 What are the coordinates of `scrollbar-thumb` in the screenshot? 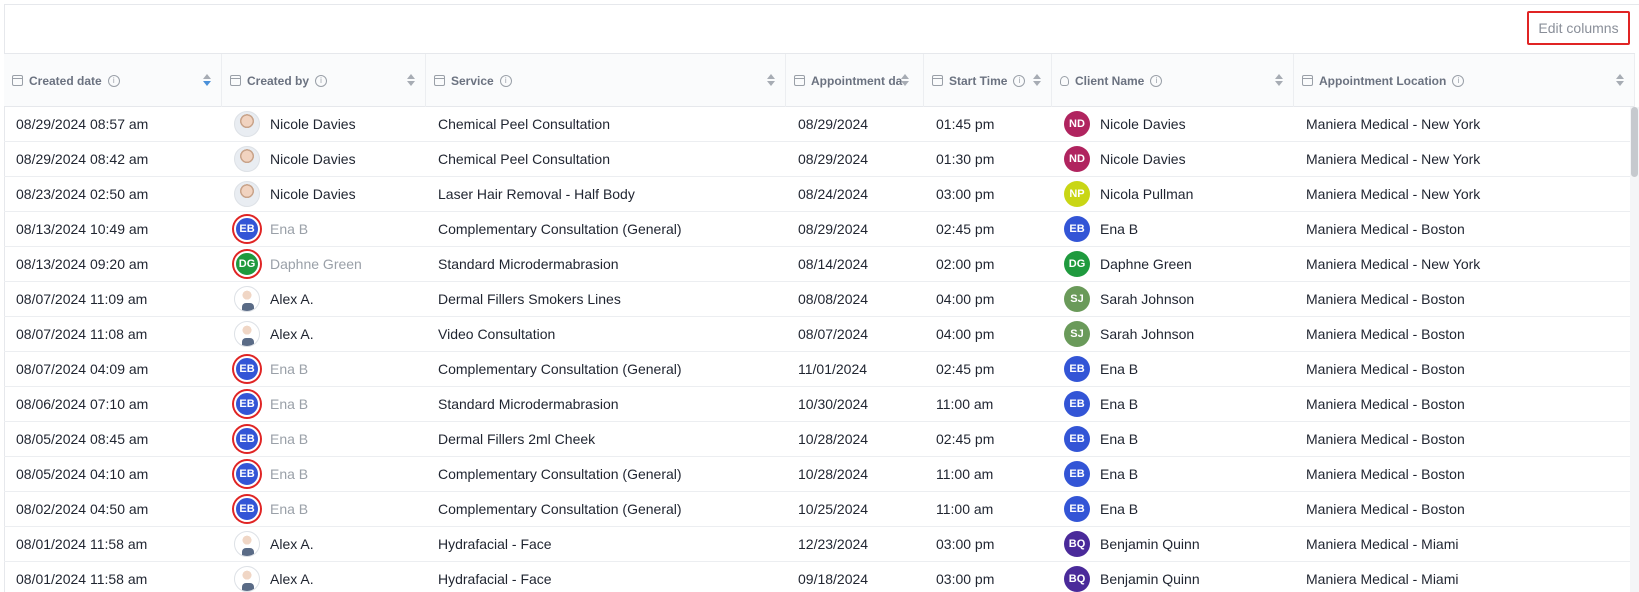 It's located at (1634, 142).